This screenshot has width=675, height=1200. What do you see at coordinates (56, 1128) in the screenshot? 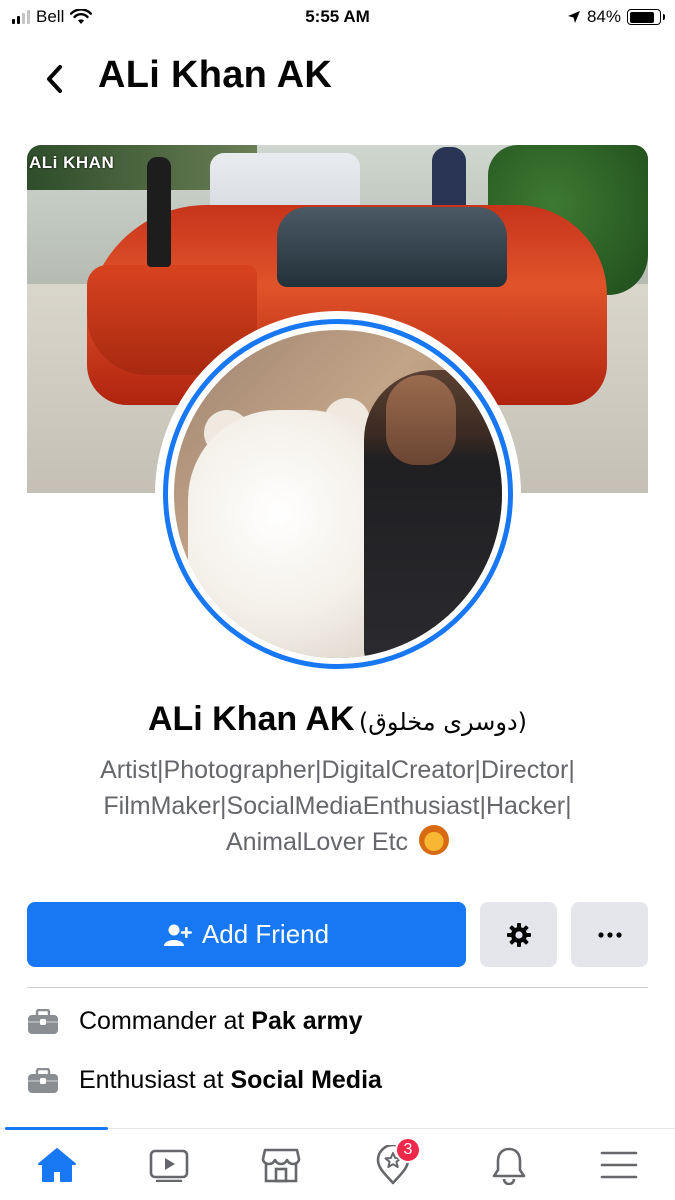
I see `active-tab-indicator` at bounding box center [56, 1128].